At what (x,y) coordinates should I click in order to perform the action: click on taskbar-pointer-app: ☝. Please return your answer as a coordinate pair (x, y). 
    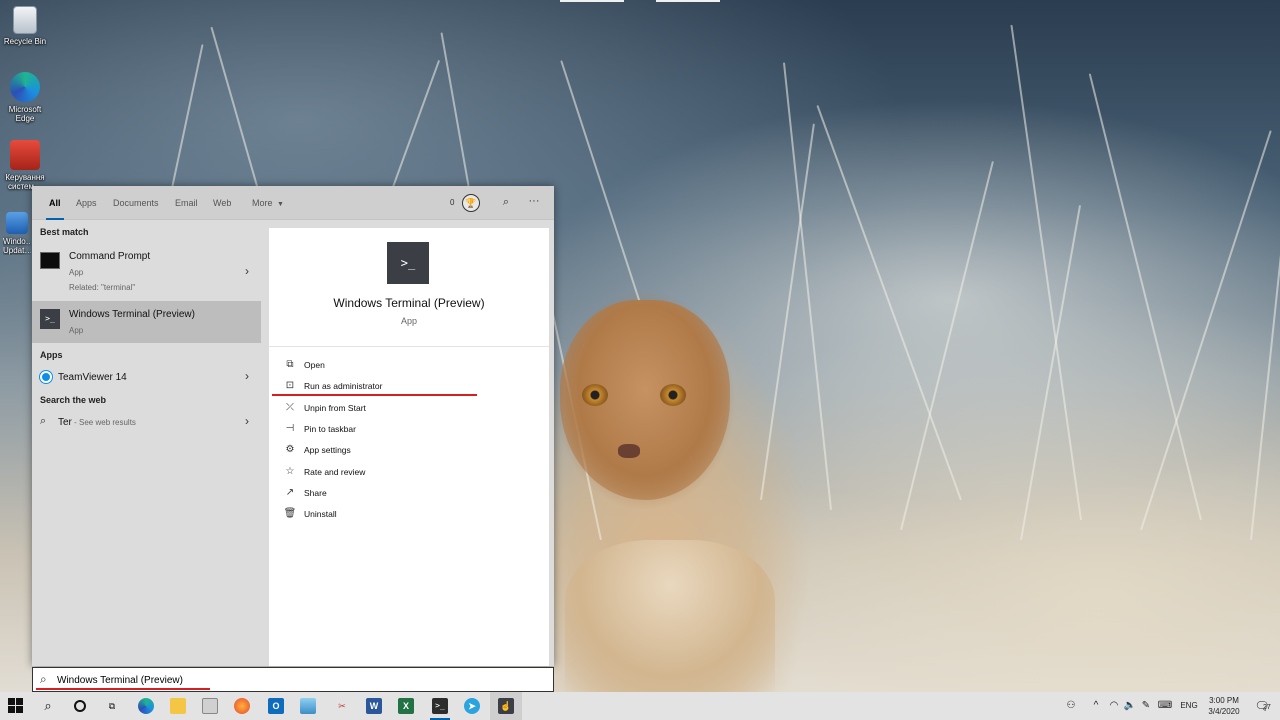
    Looking at the image, I should click on (506, 706).